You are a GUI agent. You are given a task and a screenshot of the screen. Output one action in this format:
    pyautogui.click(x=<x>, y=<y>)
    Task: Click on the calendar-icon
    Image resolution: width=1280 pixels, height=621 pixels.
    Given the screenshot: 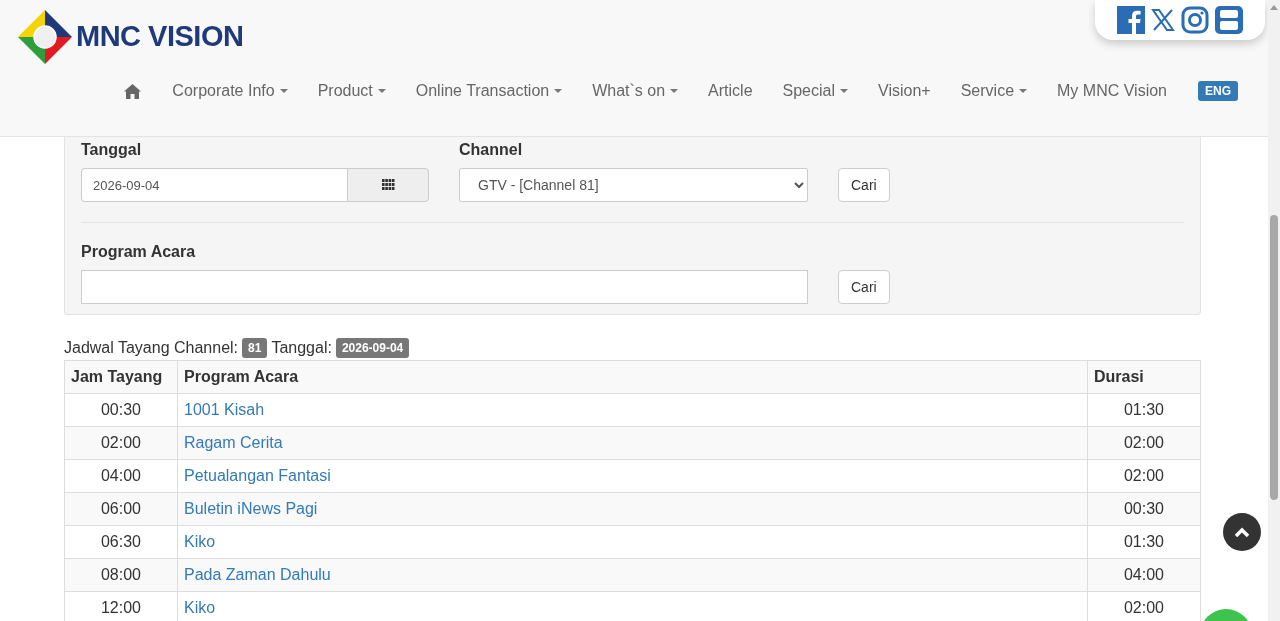 What is the action you would take?
    pyautogui.click(x=388, y=185)
    